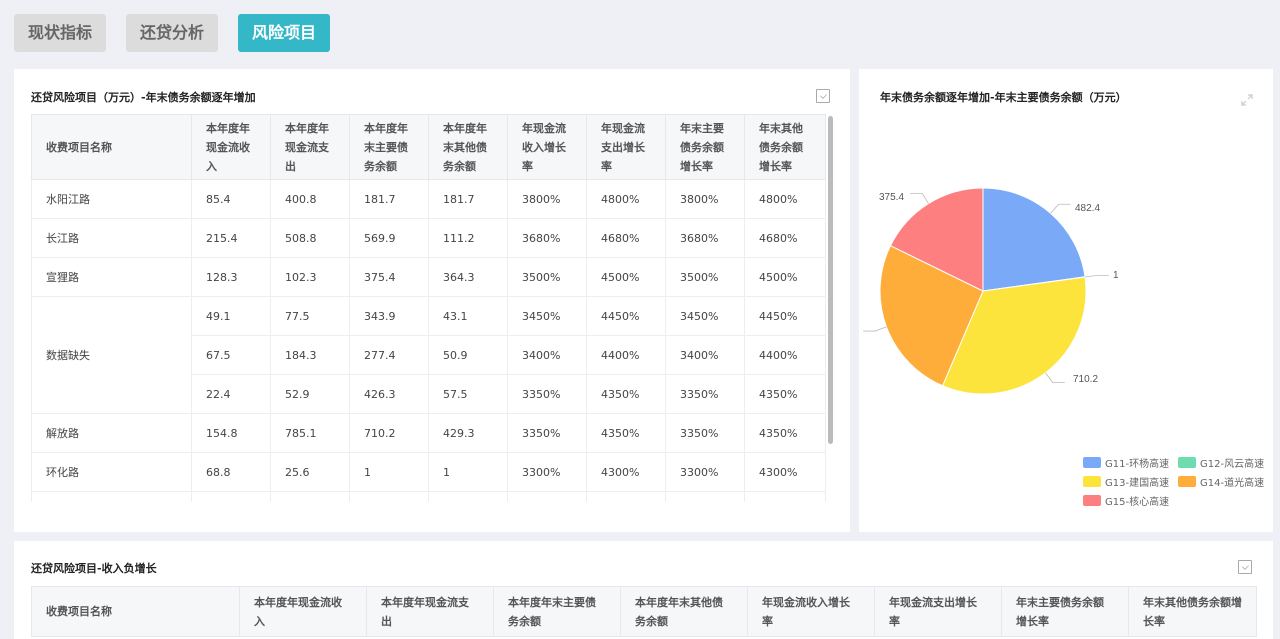 The height and width of the screenshot is (639, 1280). Describe the element at coordinates (231, 394) in the screenshot. I see `cell: 22.4` at that location.